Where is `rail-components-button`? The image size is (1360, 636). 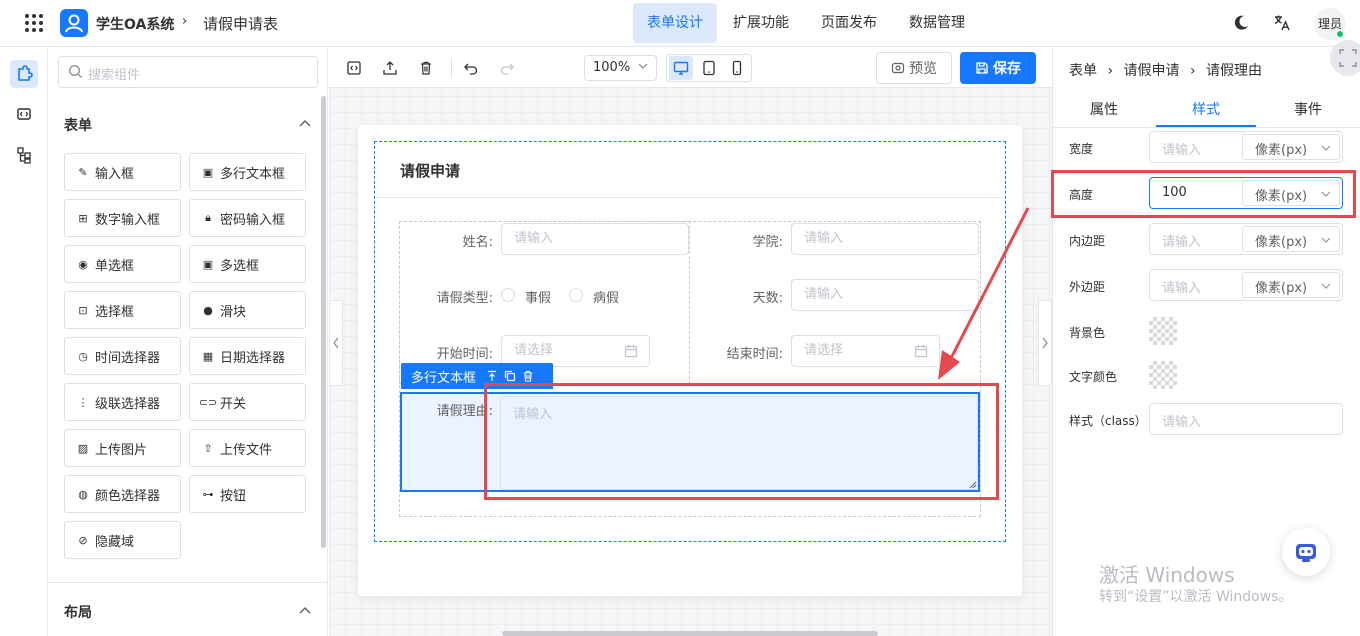 rail-components-button is located at coordinates (24, 74).